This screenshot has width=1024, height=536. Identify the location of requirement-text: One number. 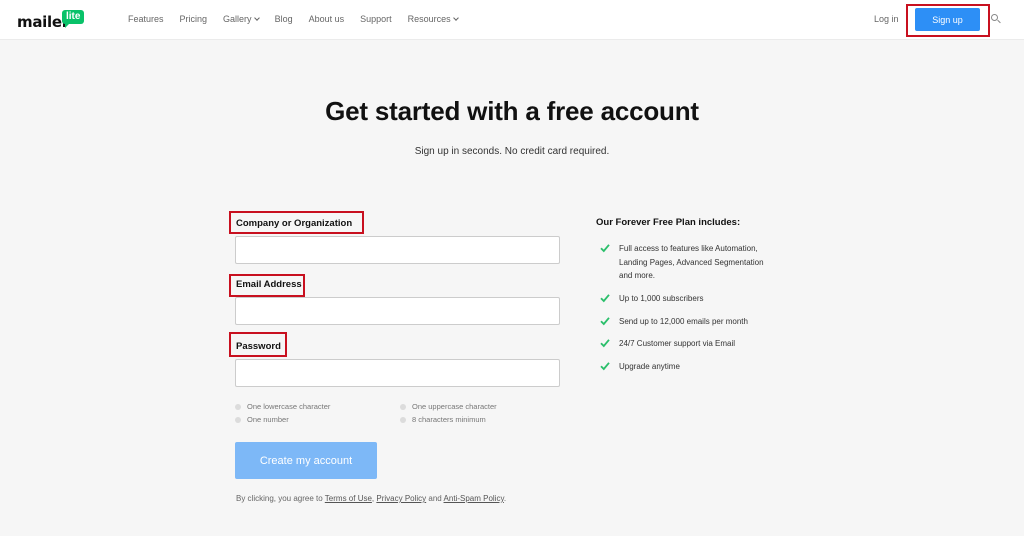
(268, 419).